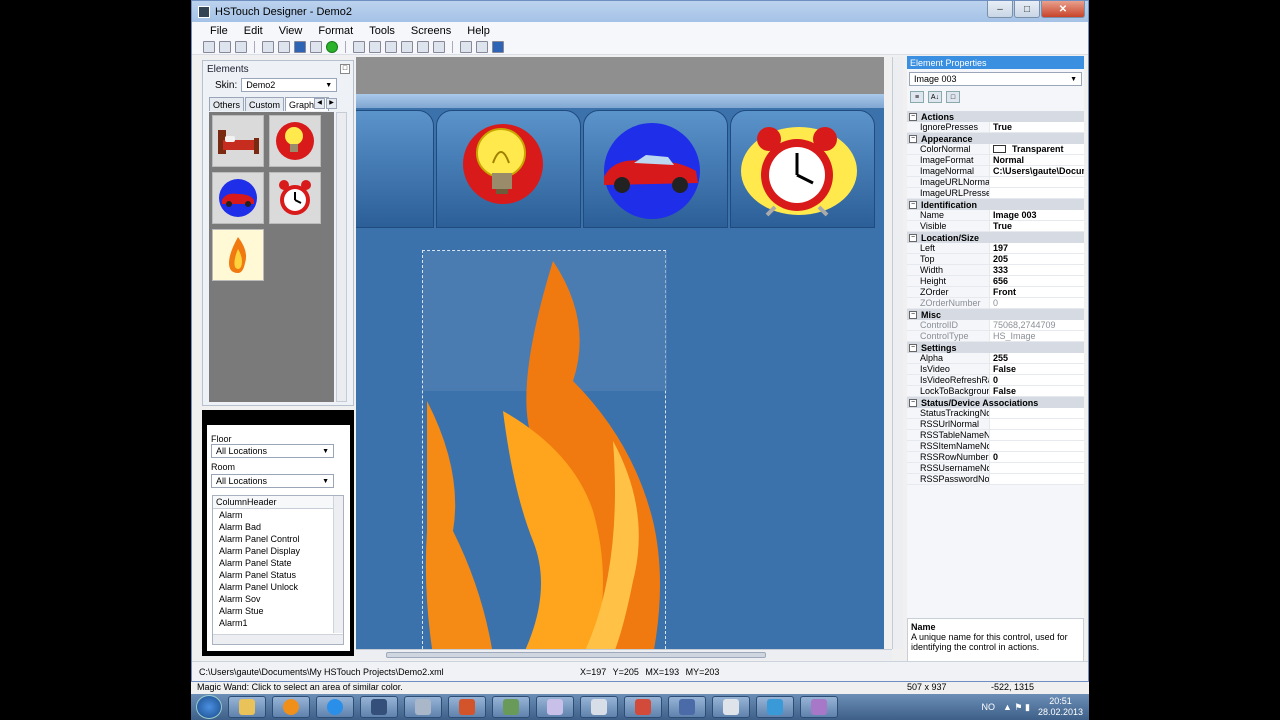 This screenshot has width=1280, height=720. Describe the element at coordinates (407, 46) in the screenshot. I see `align-top-icon` at that location.